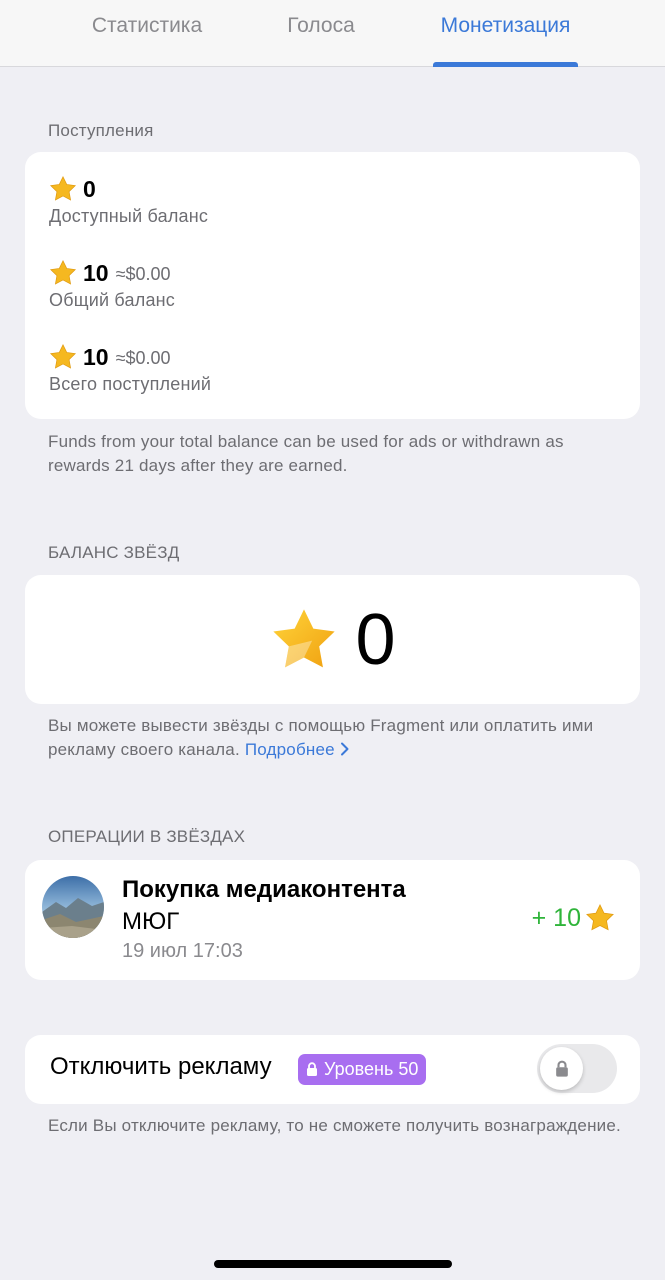  I want to click on operations-header: ОПЕРАЦИИ В ЗВЁЗДАХ, so click(147, 836).